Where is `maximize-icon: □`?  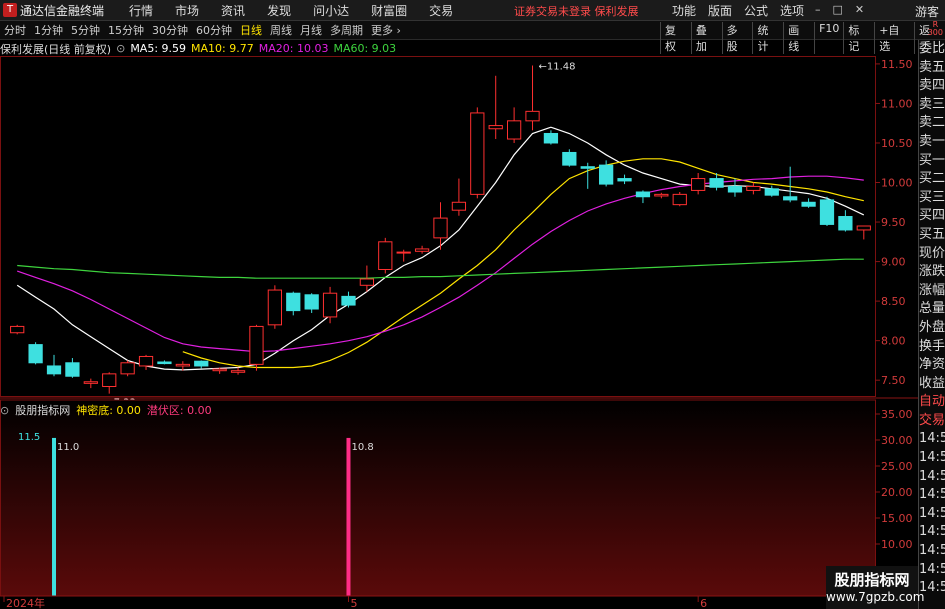 maximize-icon: □ is located at coordinates (838, 9).